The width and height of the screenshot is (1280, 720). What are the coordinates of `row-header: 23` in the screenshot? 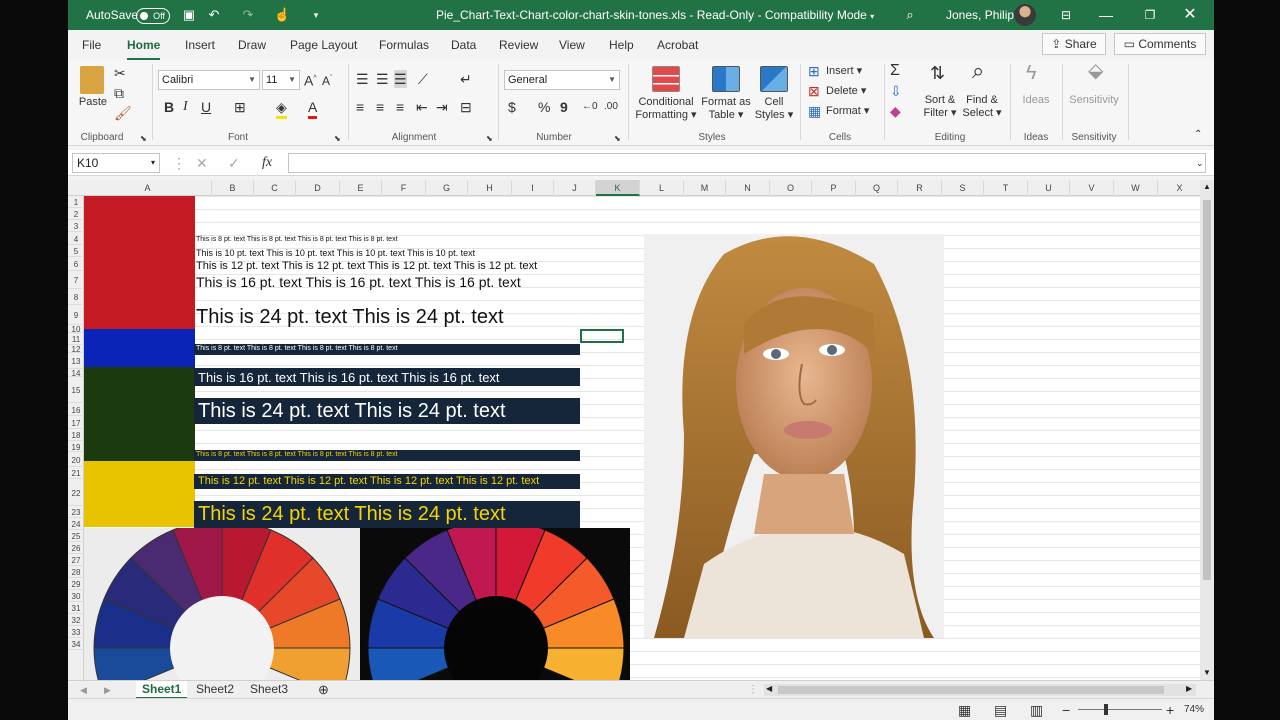 It's located at (76, 512).